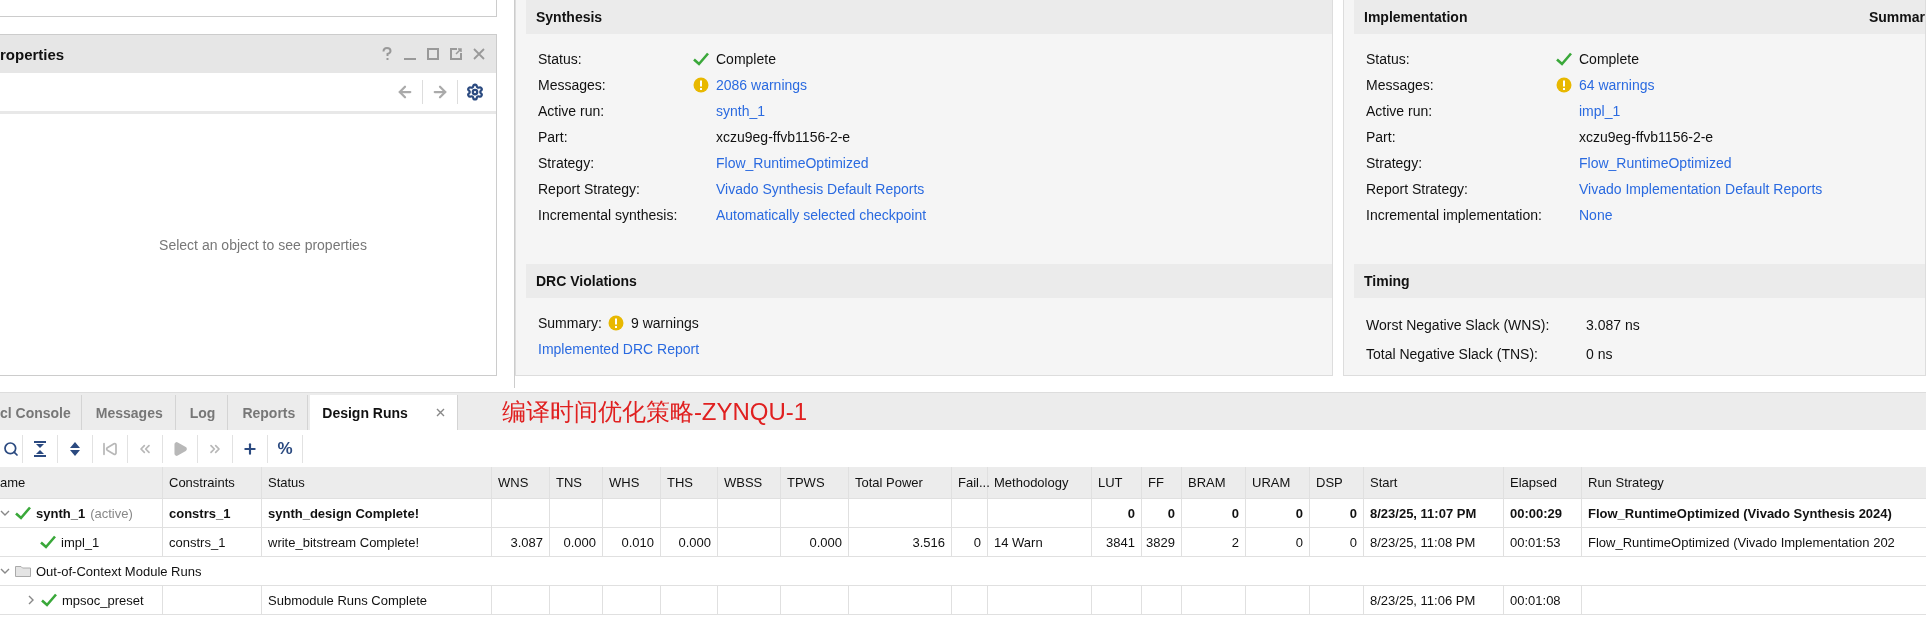  Describe the element at coordinates (1754, 482) in the screenshot. I see `column-header: Run Strategy` at that location.